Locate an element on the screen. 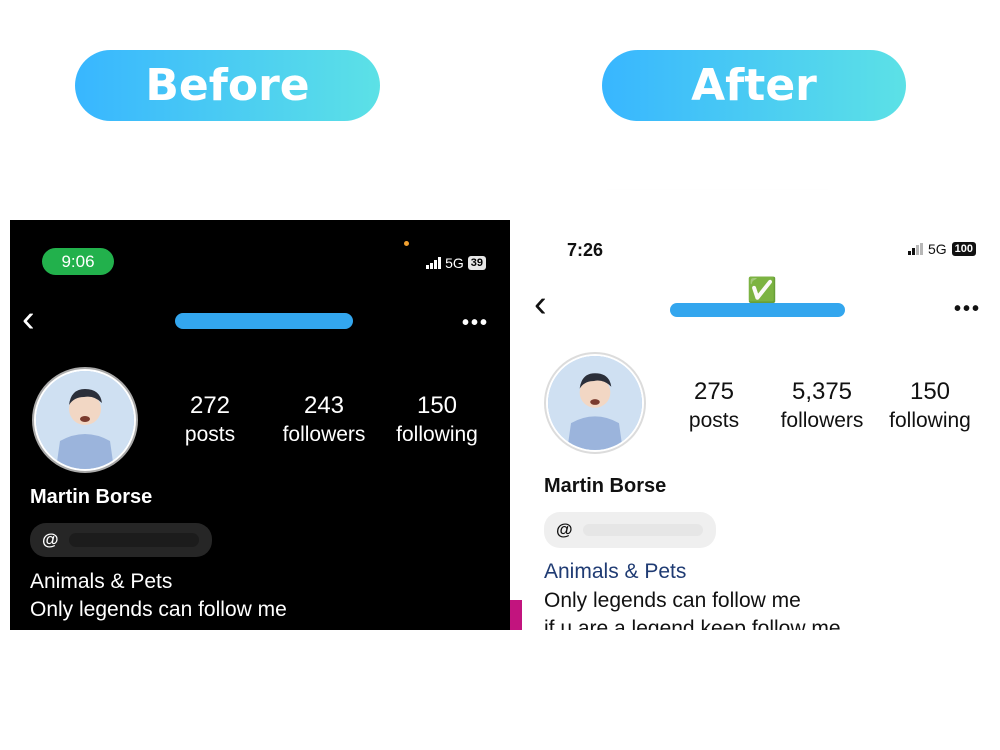 The height and width of the screenshot is (750, 1000). battery-level: 100 is located at coordinates (963, 249).